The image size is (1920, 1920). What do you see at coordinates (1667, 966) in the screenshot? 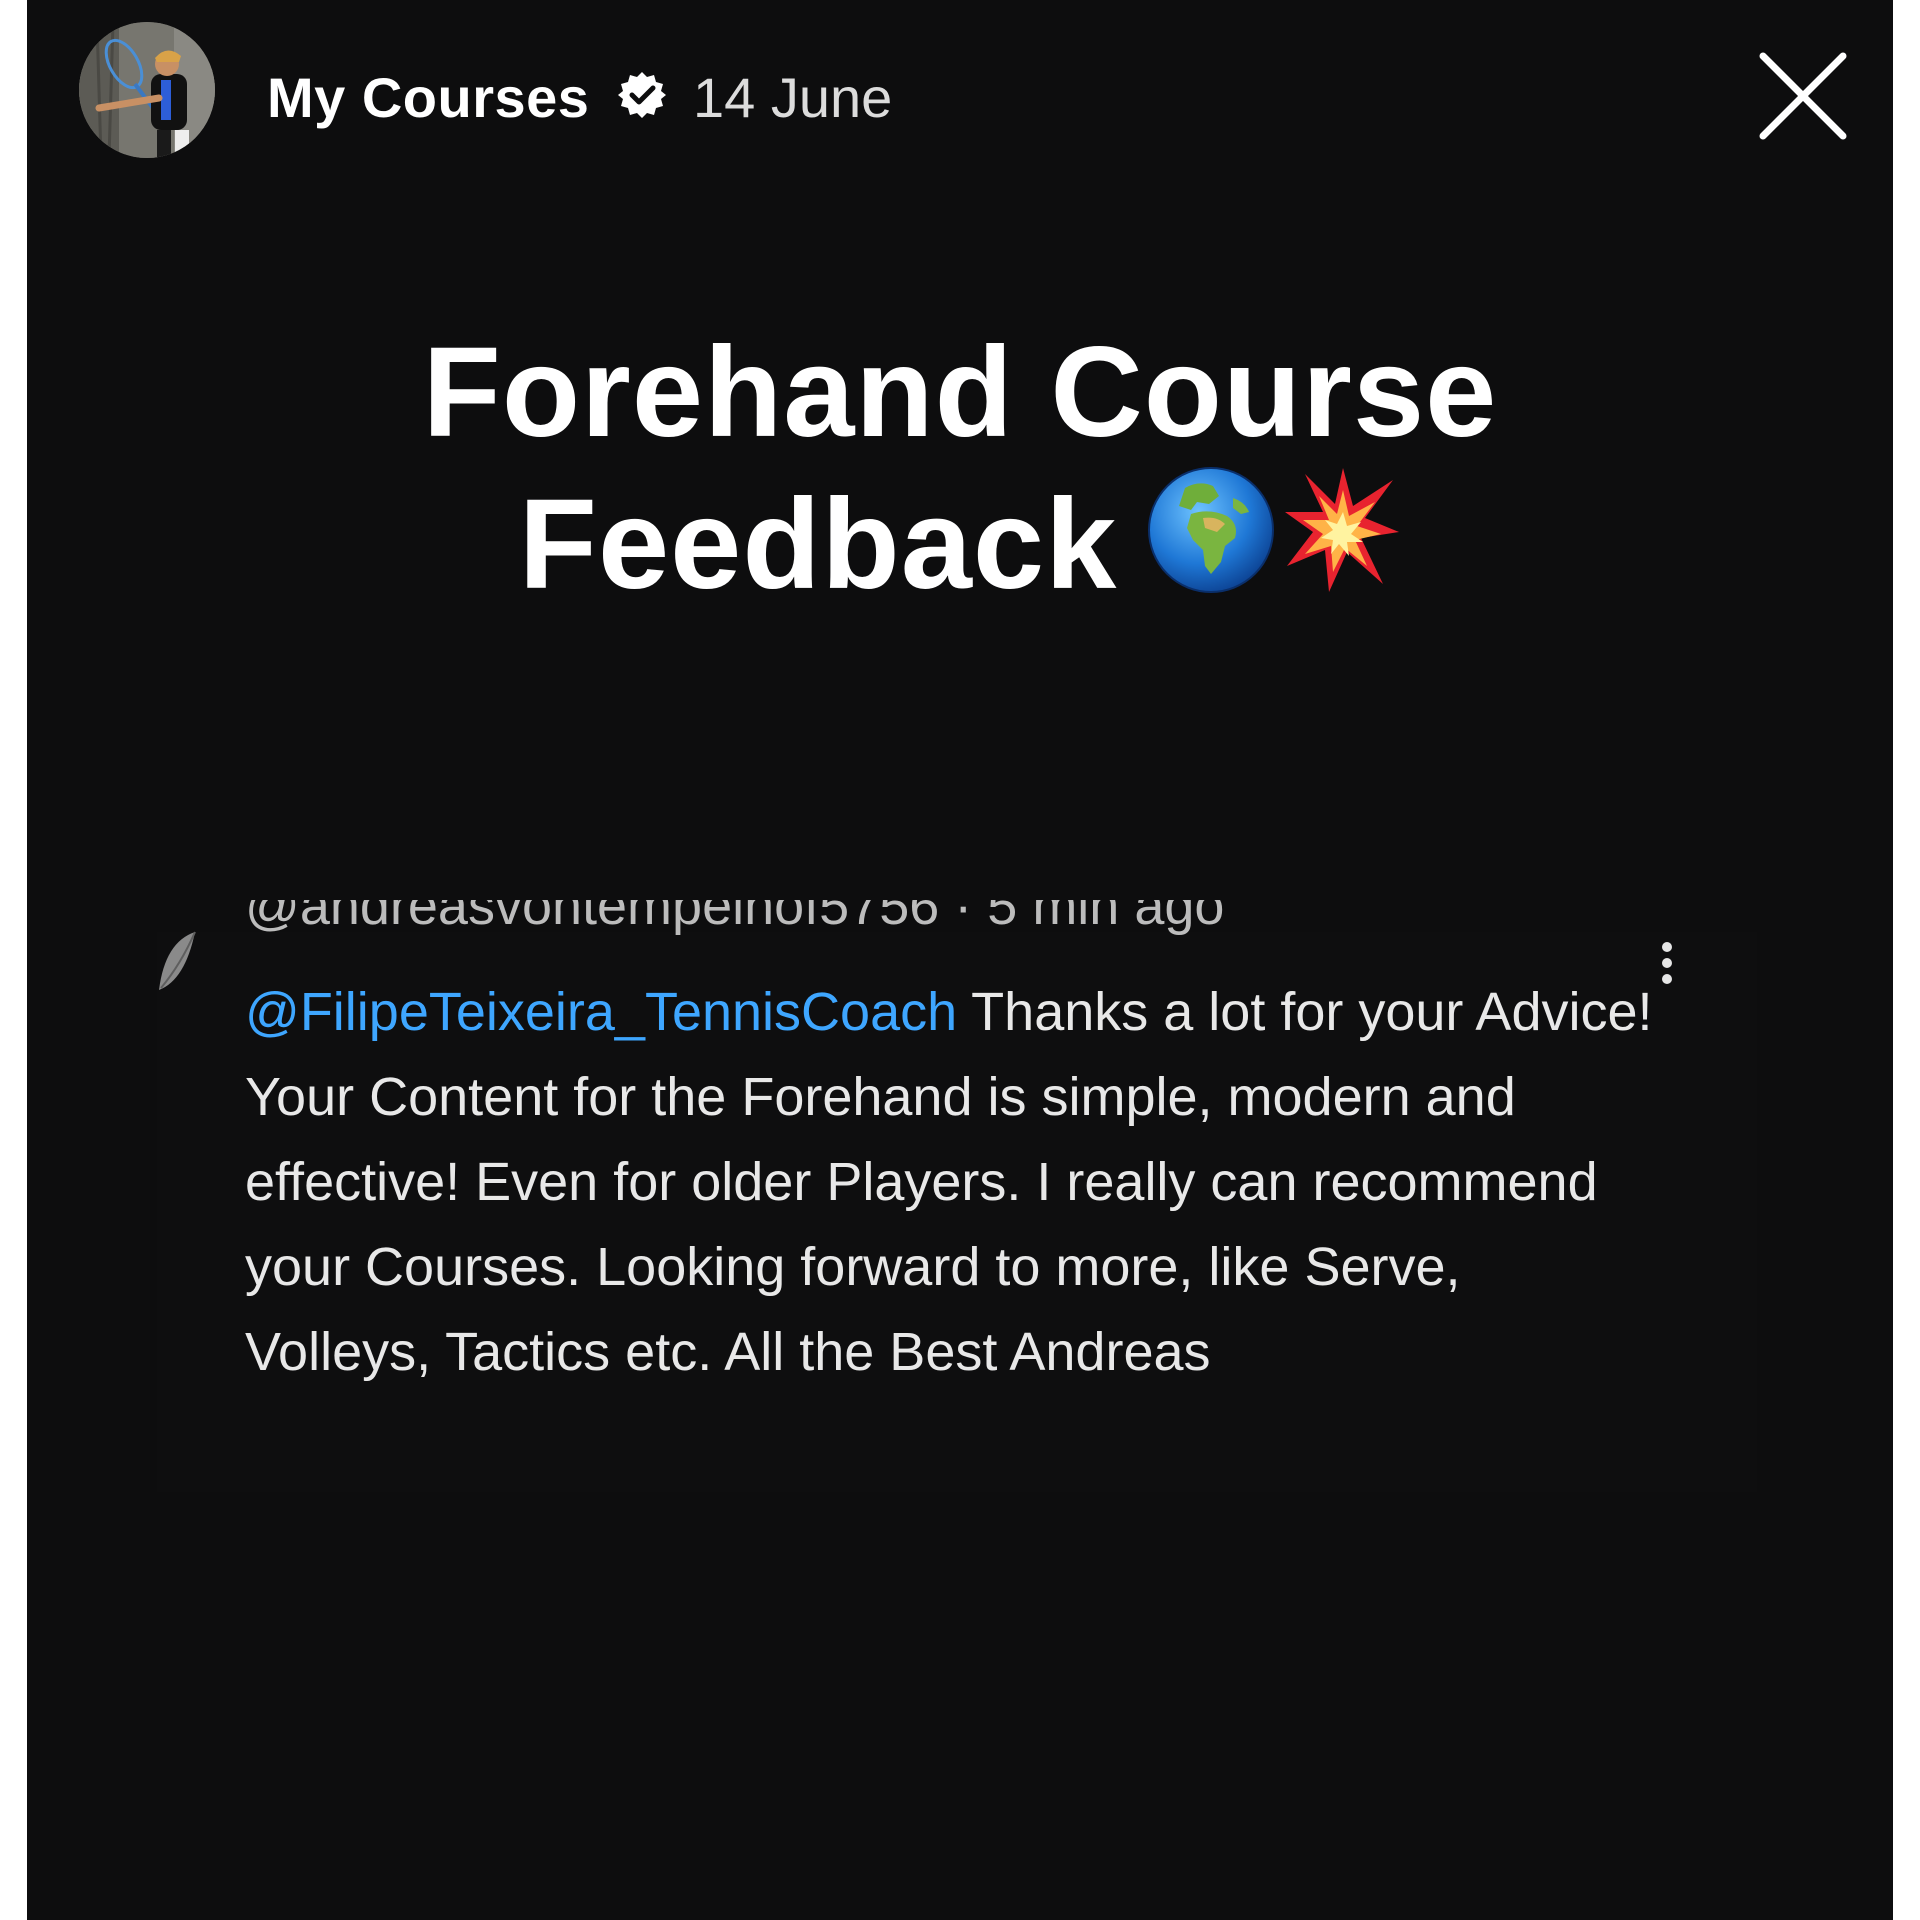
I see `more-vertical-icon` at bounding box center [1667, 966].